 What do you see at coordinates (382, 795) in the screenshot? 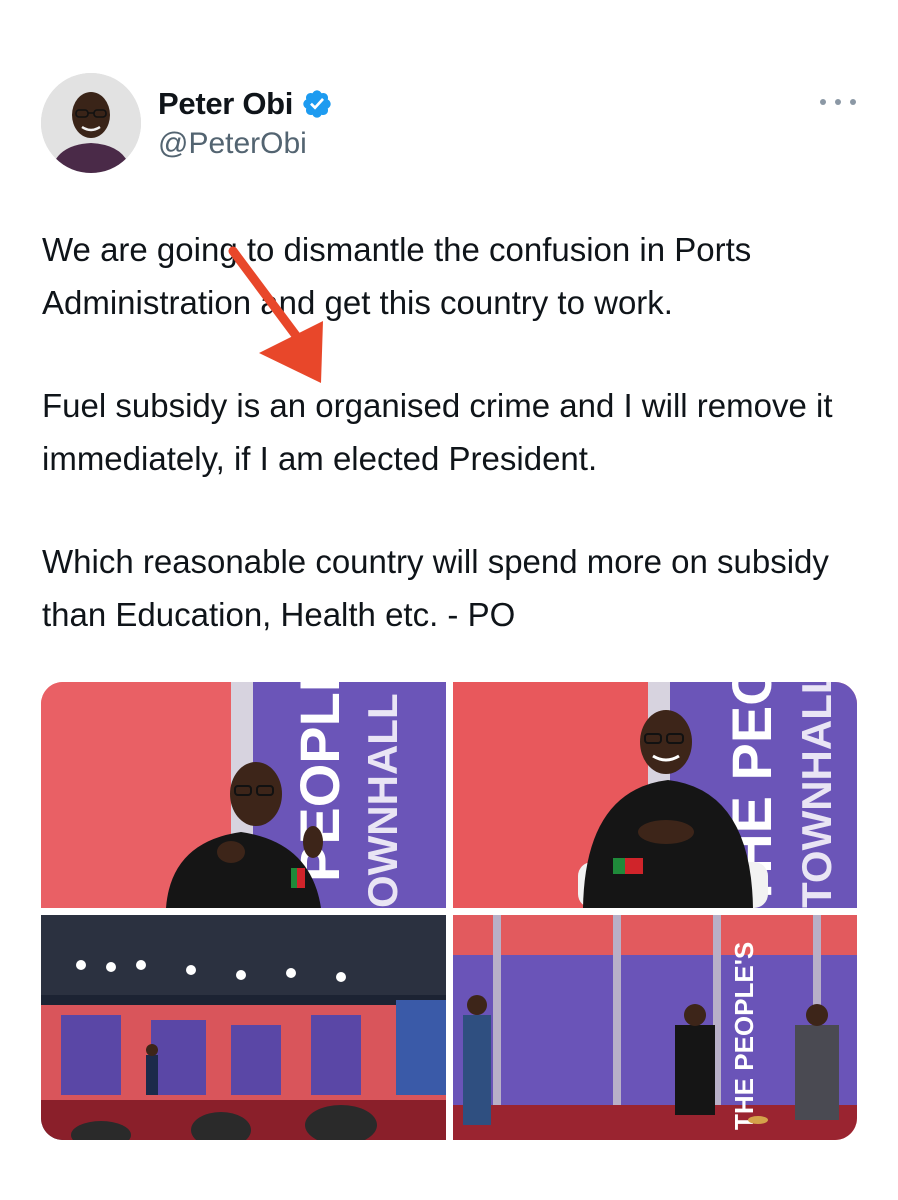
I see `backdrop-text: OWNHALL 2023` at bounding box center [382, 795].